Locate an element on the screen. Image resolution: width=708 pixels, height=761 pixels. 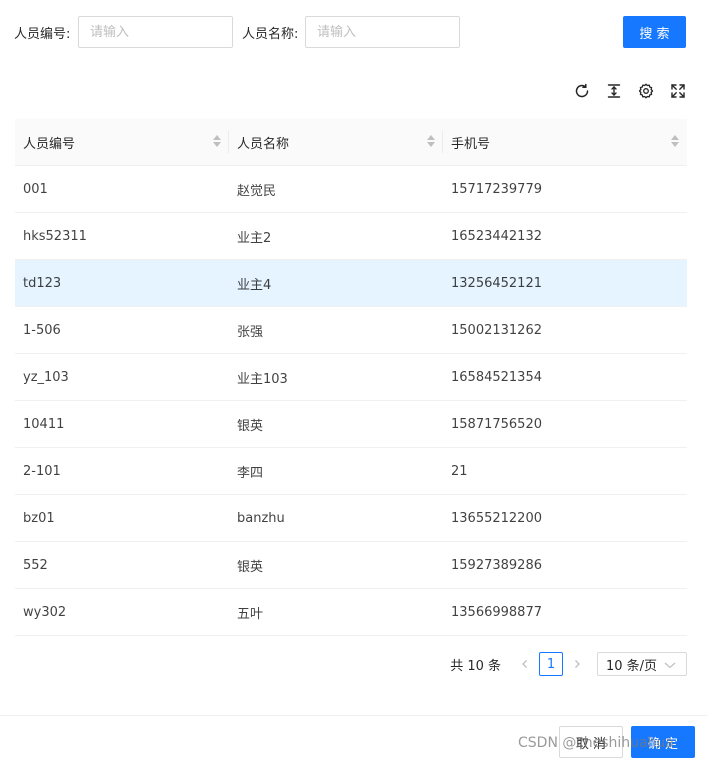
table-row: bz01 banzhu 13655212200 is located at coordinates (351, 518).